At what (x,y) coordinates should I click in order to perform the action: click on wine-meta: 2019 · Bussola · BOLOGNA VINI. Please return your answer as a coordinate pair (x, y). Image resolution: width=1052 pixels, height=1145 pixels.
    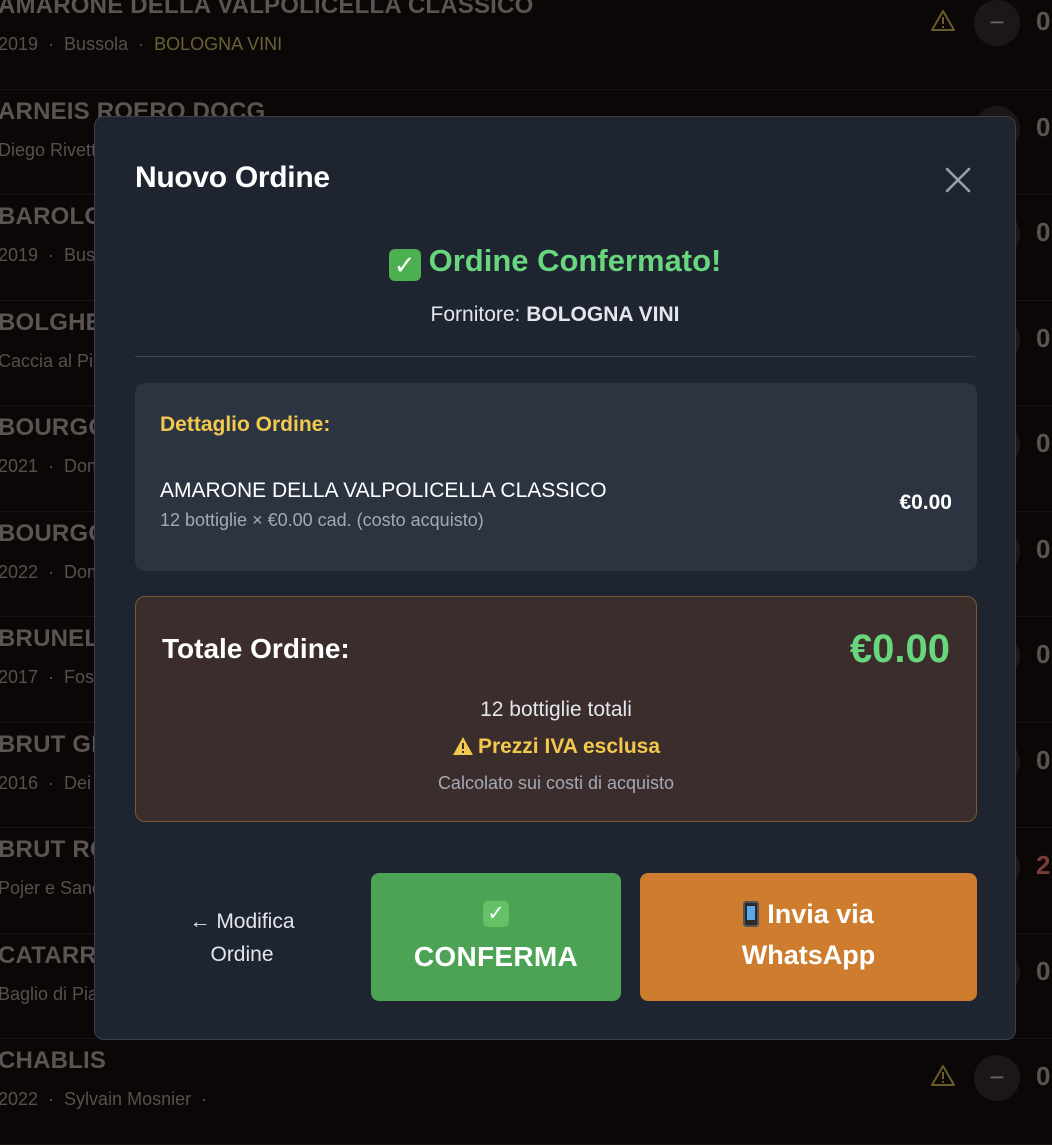
    Looking at the image, I should click on (141, 44).